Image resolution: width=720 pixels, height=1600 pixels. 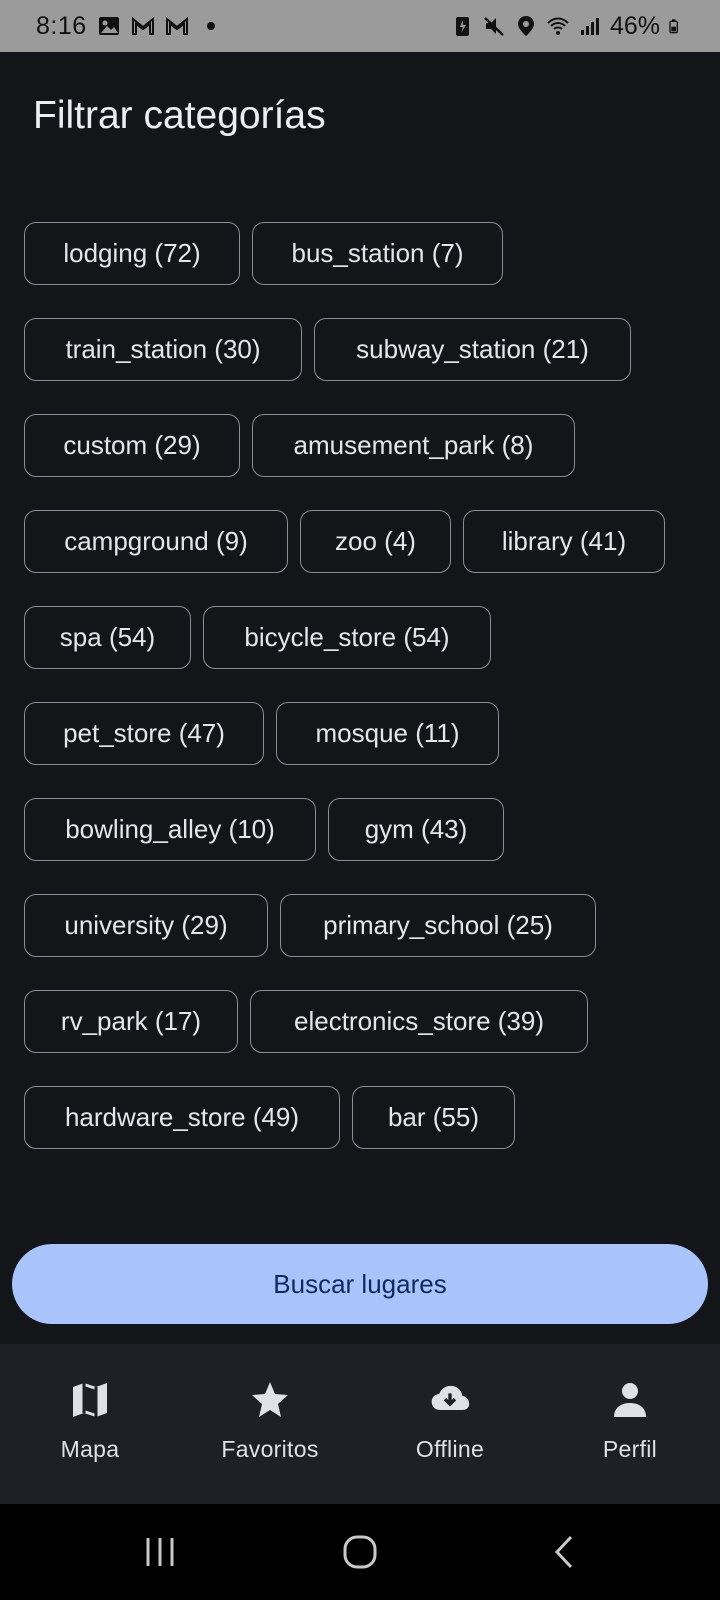 I want to click on category-chip: campground (9), so click(x=156, y=541).